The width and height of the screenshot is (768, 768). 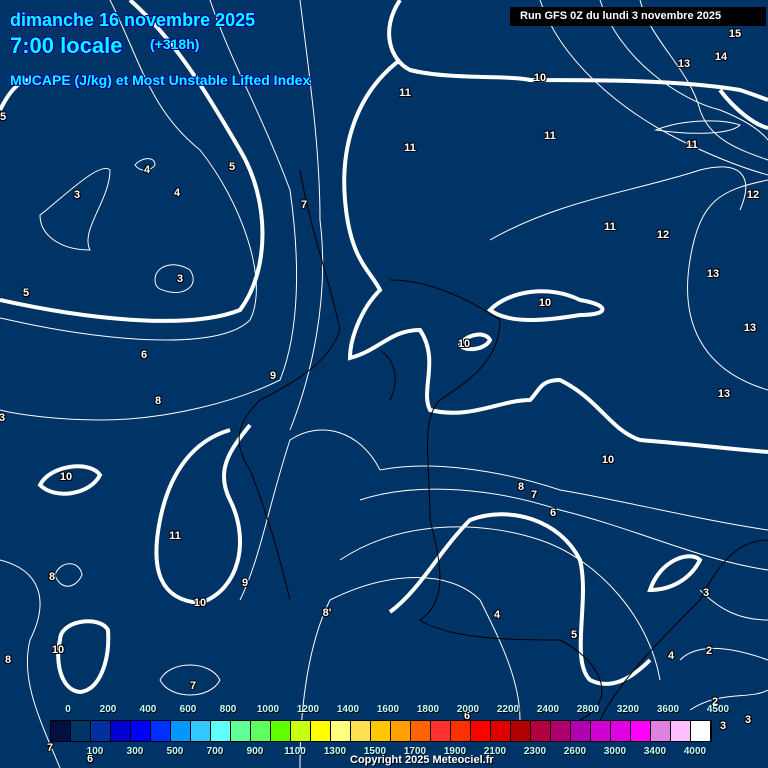 I want to click on legend-tick-label: 1000, so click(x=268, y=709).